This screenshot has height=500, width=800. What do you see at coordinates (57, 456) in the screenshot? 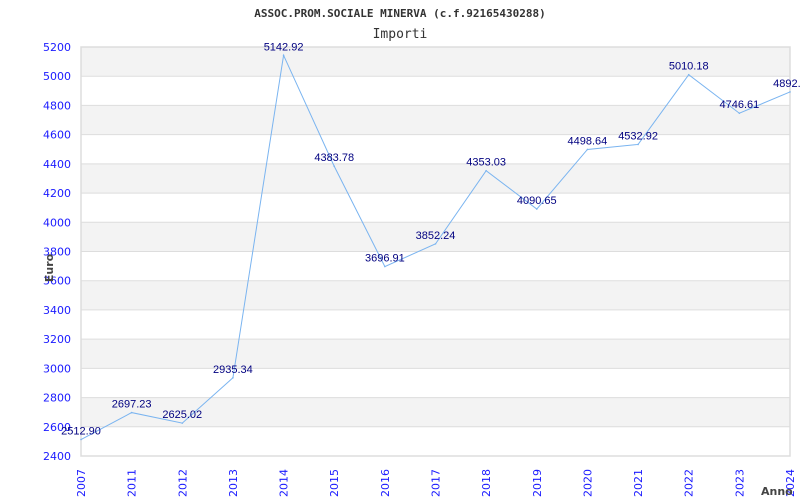
I see `y-tick-label: 2400` at bounding box center [57, 456].